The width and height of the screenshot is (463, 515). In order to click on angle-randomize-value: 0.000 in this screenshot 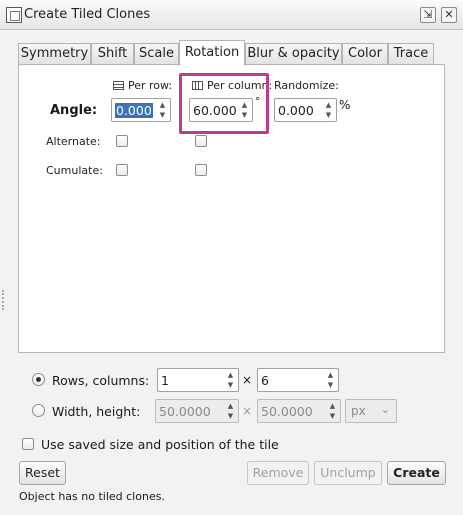, I will do `click(296, 110)`.